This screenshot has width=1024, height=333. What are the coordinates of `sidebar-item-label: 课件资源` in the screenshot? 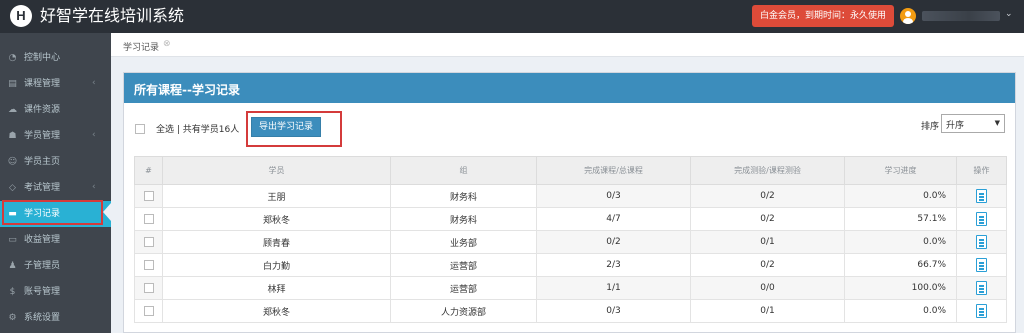 It's located at (42, 110).